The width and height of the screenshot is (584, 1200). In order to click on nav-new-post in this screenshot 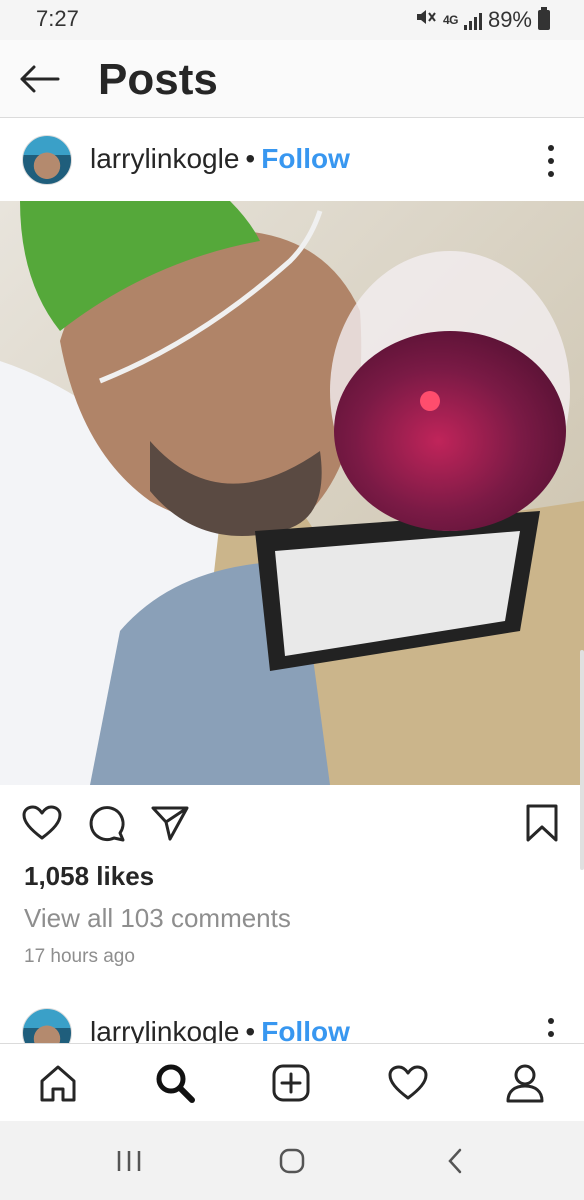, I will do `click(291, 1083)`.